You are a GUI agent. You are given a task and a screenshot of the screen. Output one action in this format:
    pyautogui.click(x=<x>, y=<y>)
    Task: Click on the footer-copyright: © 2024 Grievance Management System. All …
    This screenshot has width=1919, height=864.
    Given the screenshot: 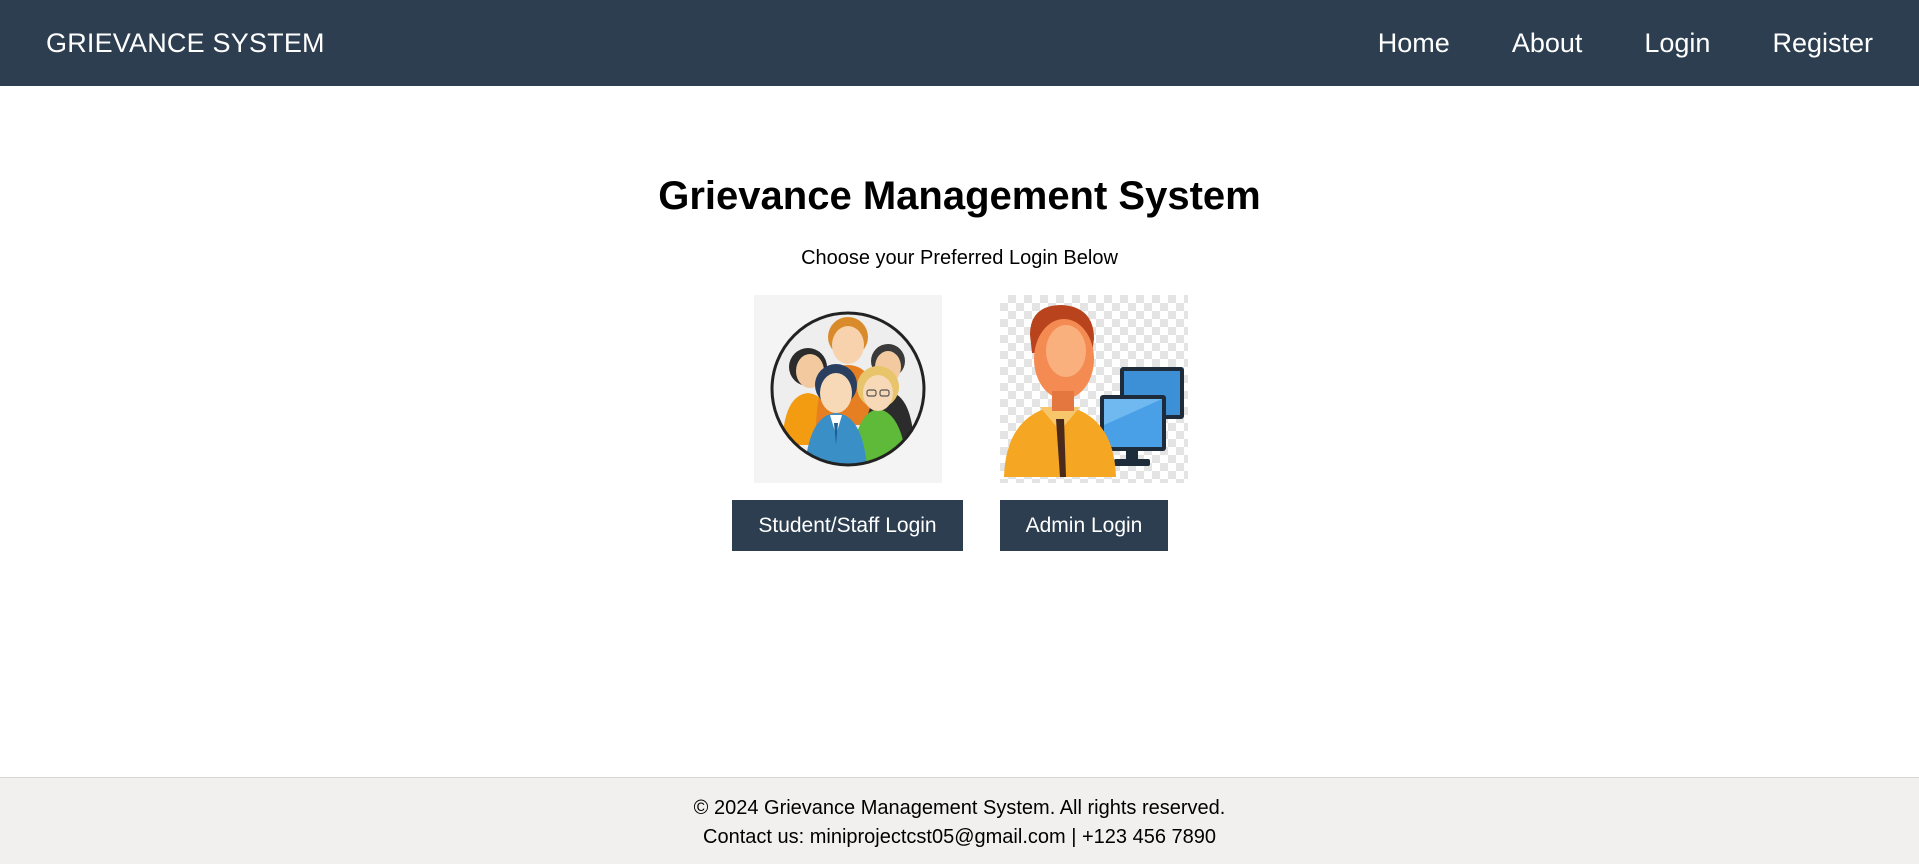 What is the action you would take?
    pyautogui.click(x=959, y=808)
    